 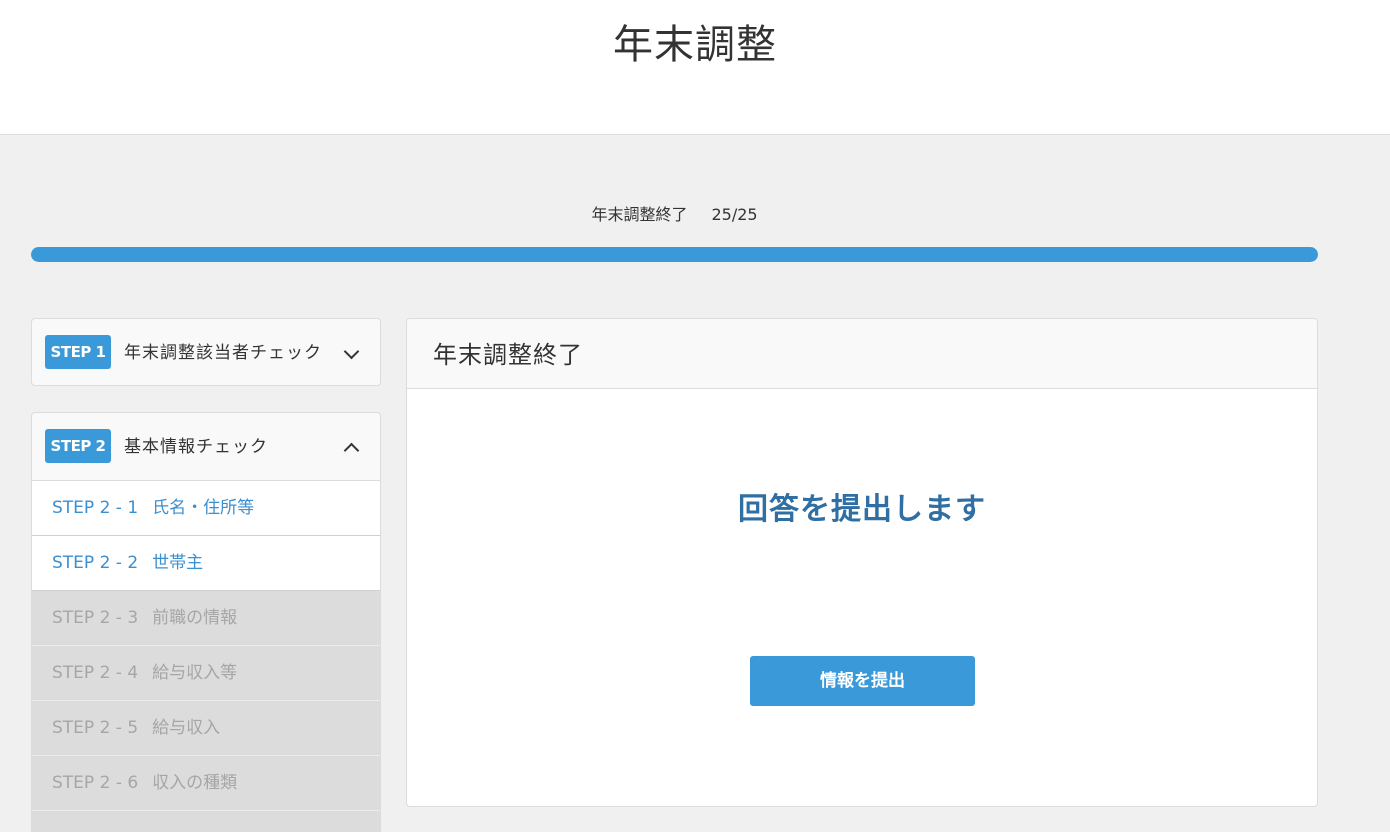 I want to click on nav-item-code: STEP 2 - 6, so click(x=95, y=783).